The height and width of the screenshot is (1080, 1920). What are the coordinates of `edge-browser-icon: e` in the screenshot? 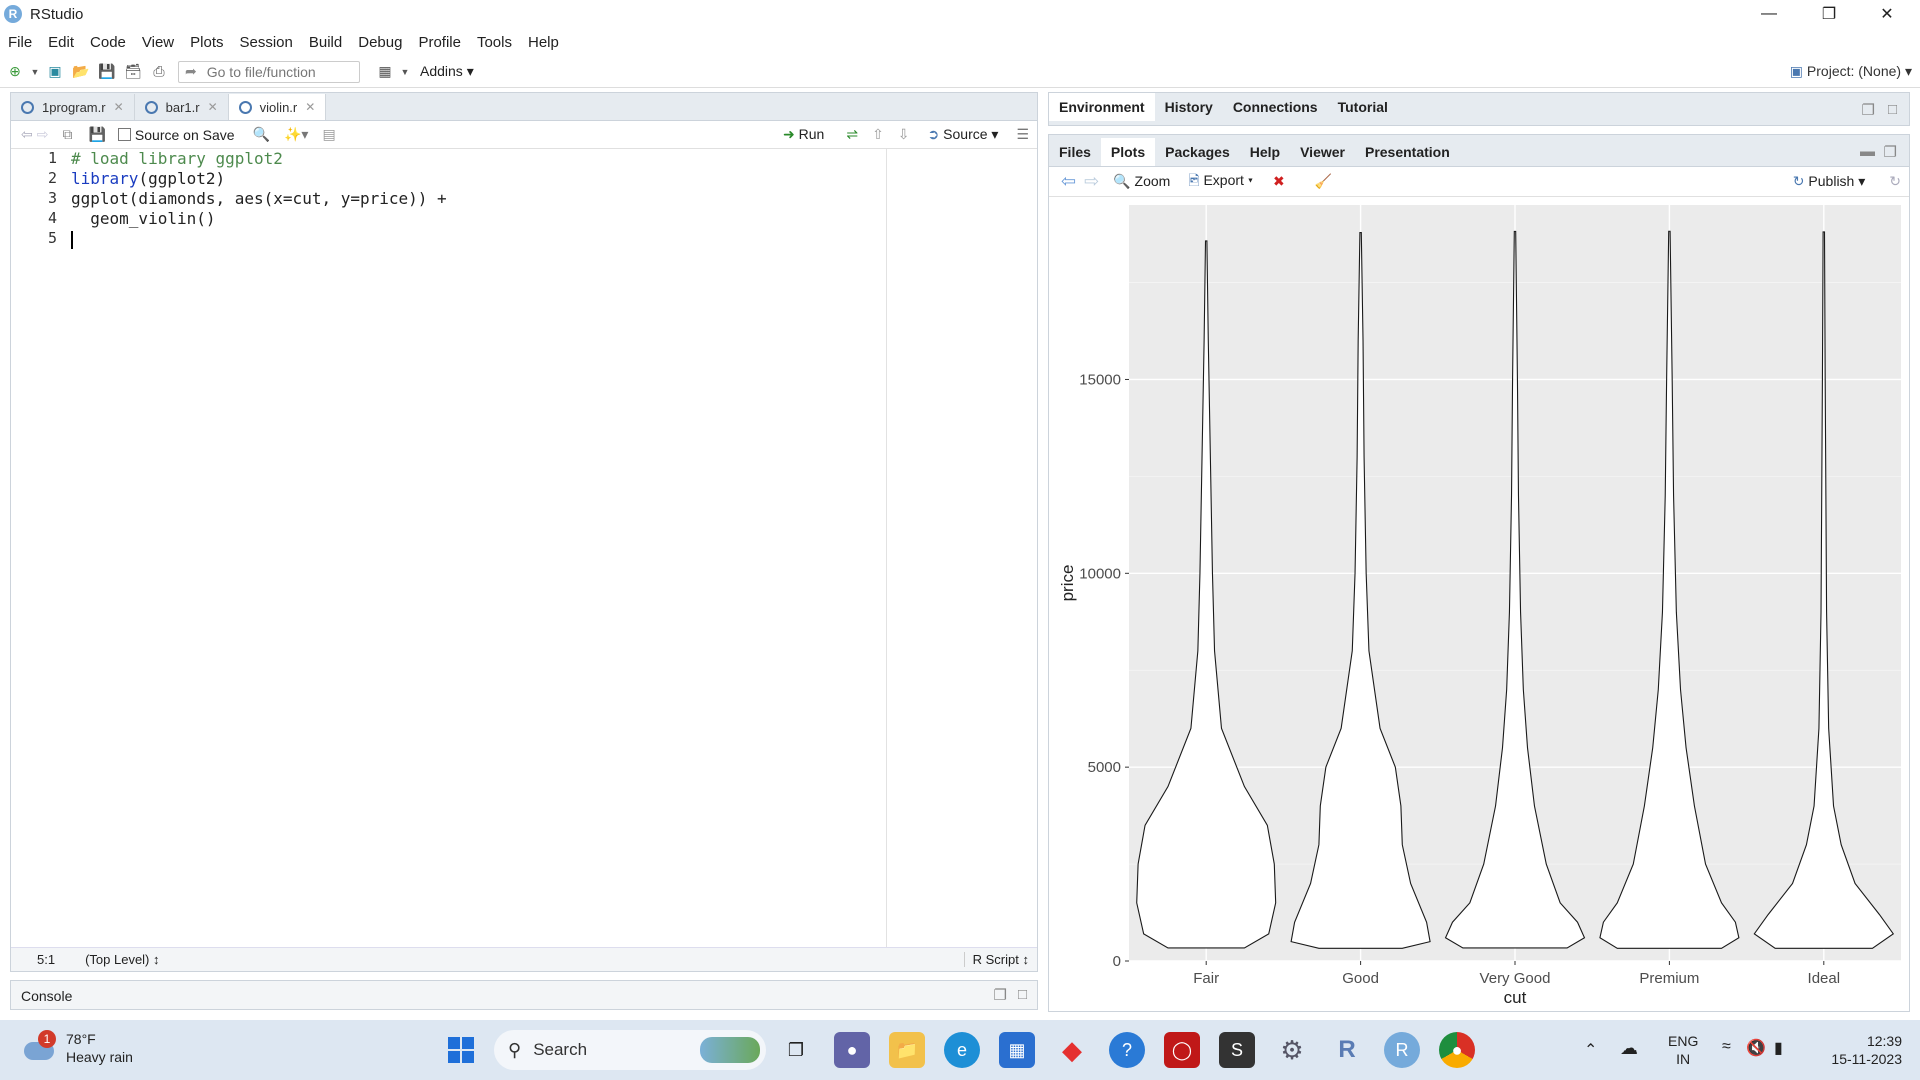 It's located at (962, 1050).